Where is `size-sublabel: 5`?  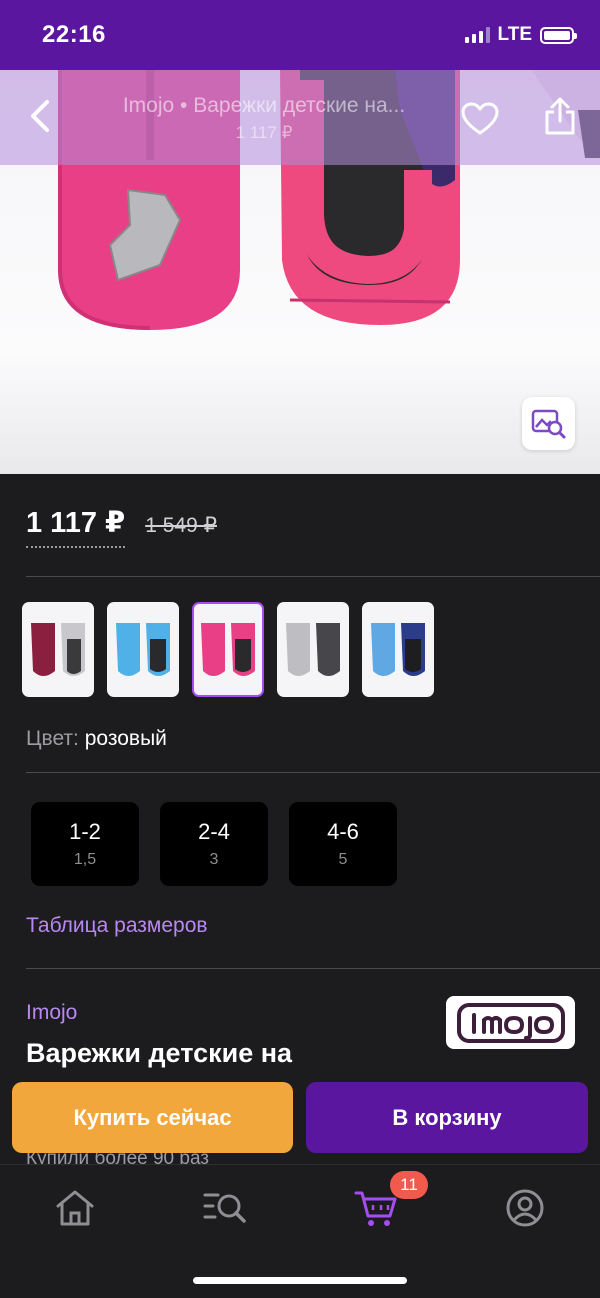 size-sublabel: 5 is located at coordinates (343, 859).